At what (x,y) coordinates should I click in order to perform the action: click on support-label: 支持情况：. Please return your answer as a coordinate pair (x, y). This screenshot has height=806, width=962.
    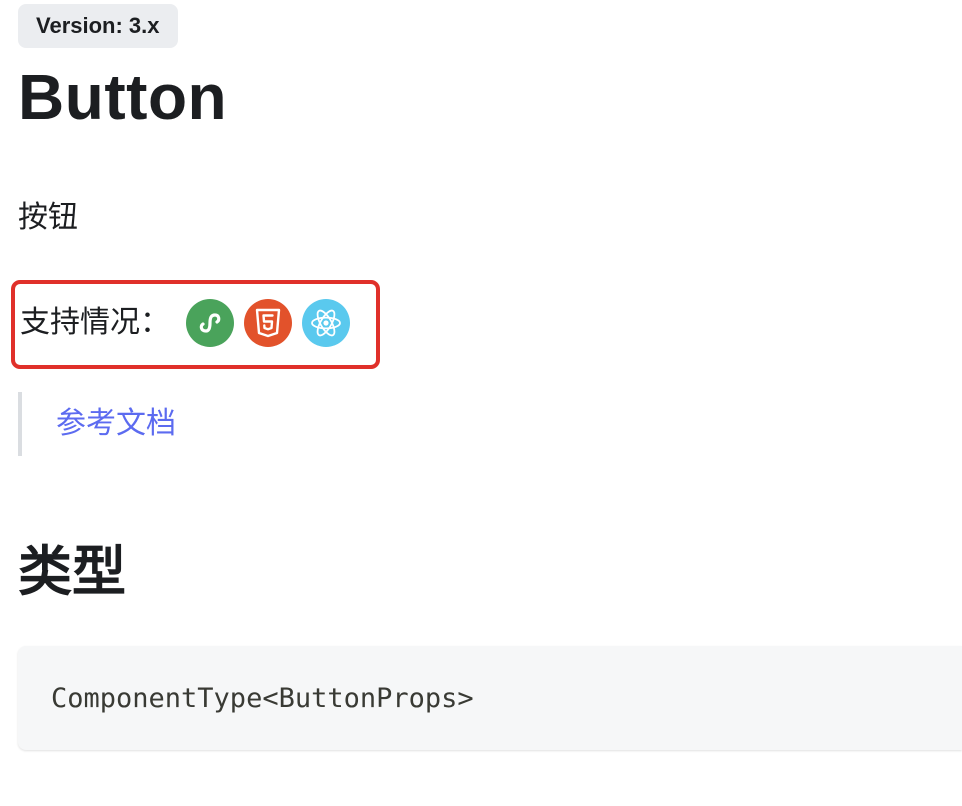
    Looking at the image, I should click on (95, 322).